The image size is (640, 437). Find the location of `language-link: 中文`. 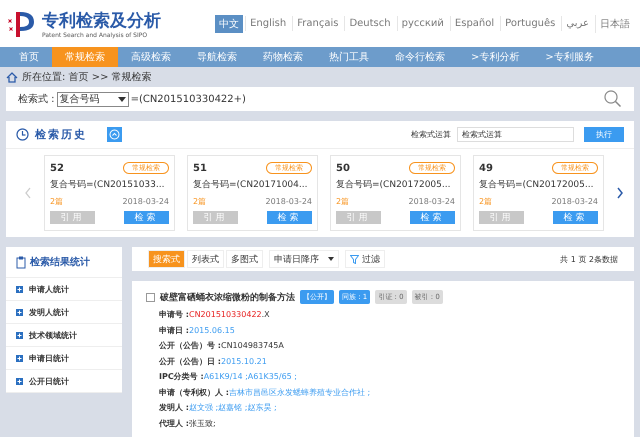

language-link: 中文 is located at coordinates (229, 23).